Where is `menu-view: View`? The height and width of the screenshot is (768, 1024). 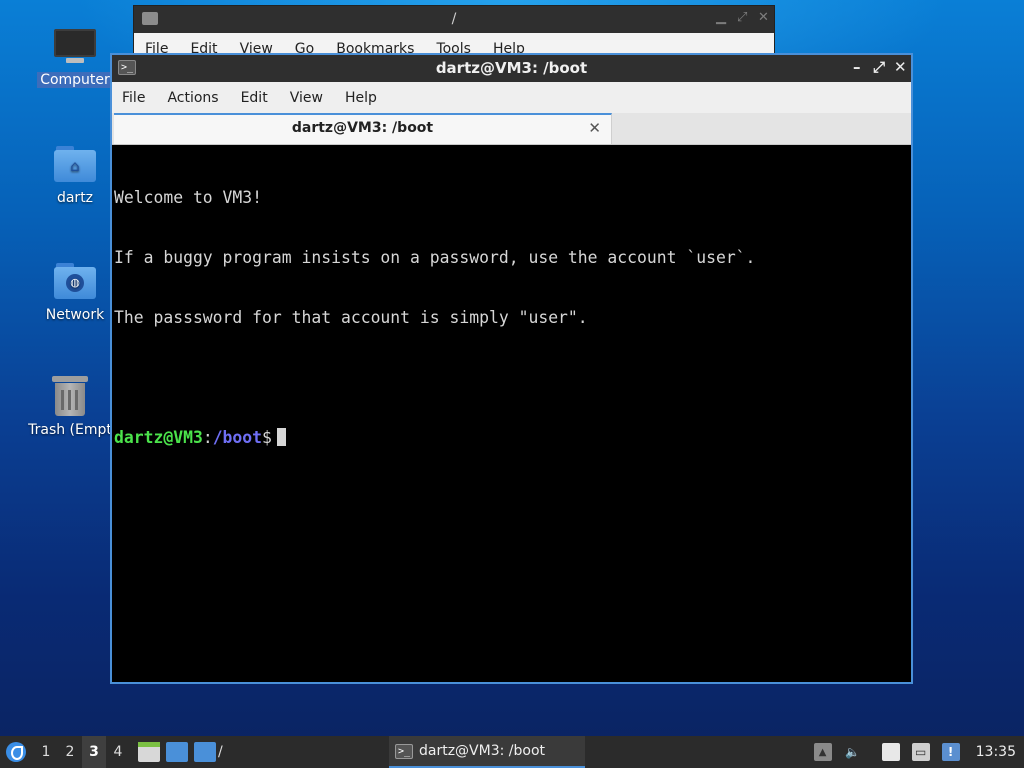 menu-view: View is located at coordinates (306, 98).